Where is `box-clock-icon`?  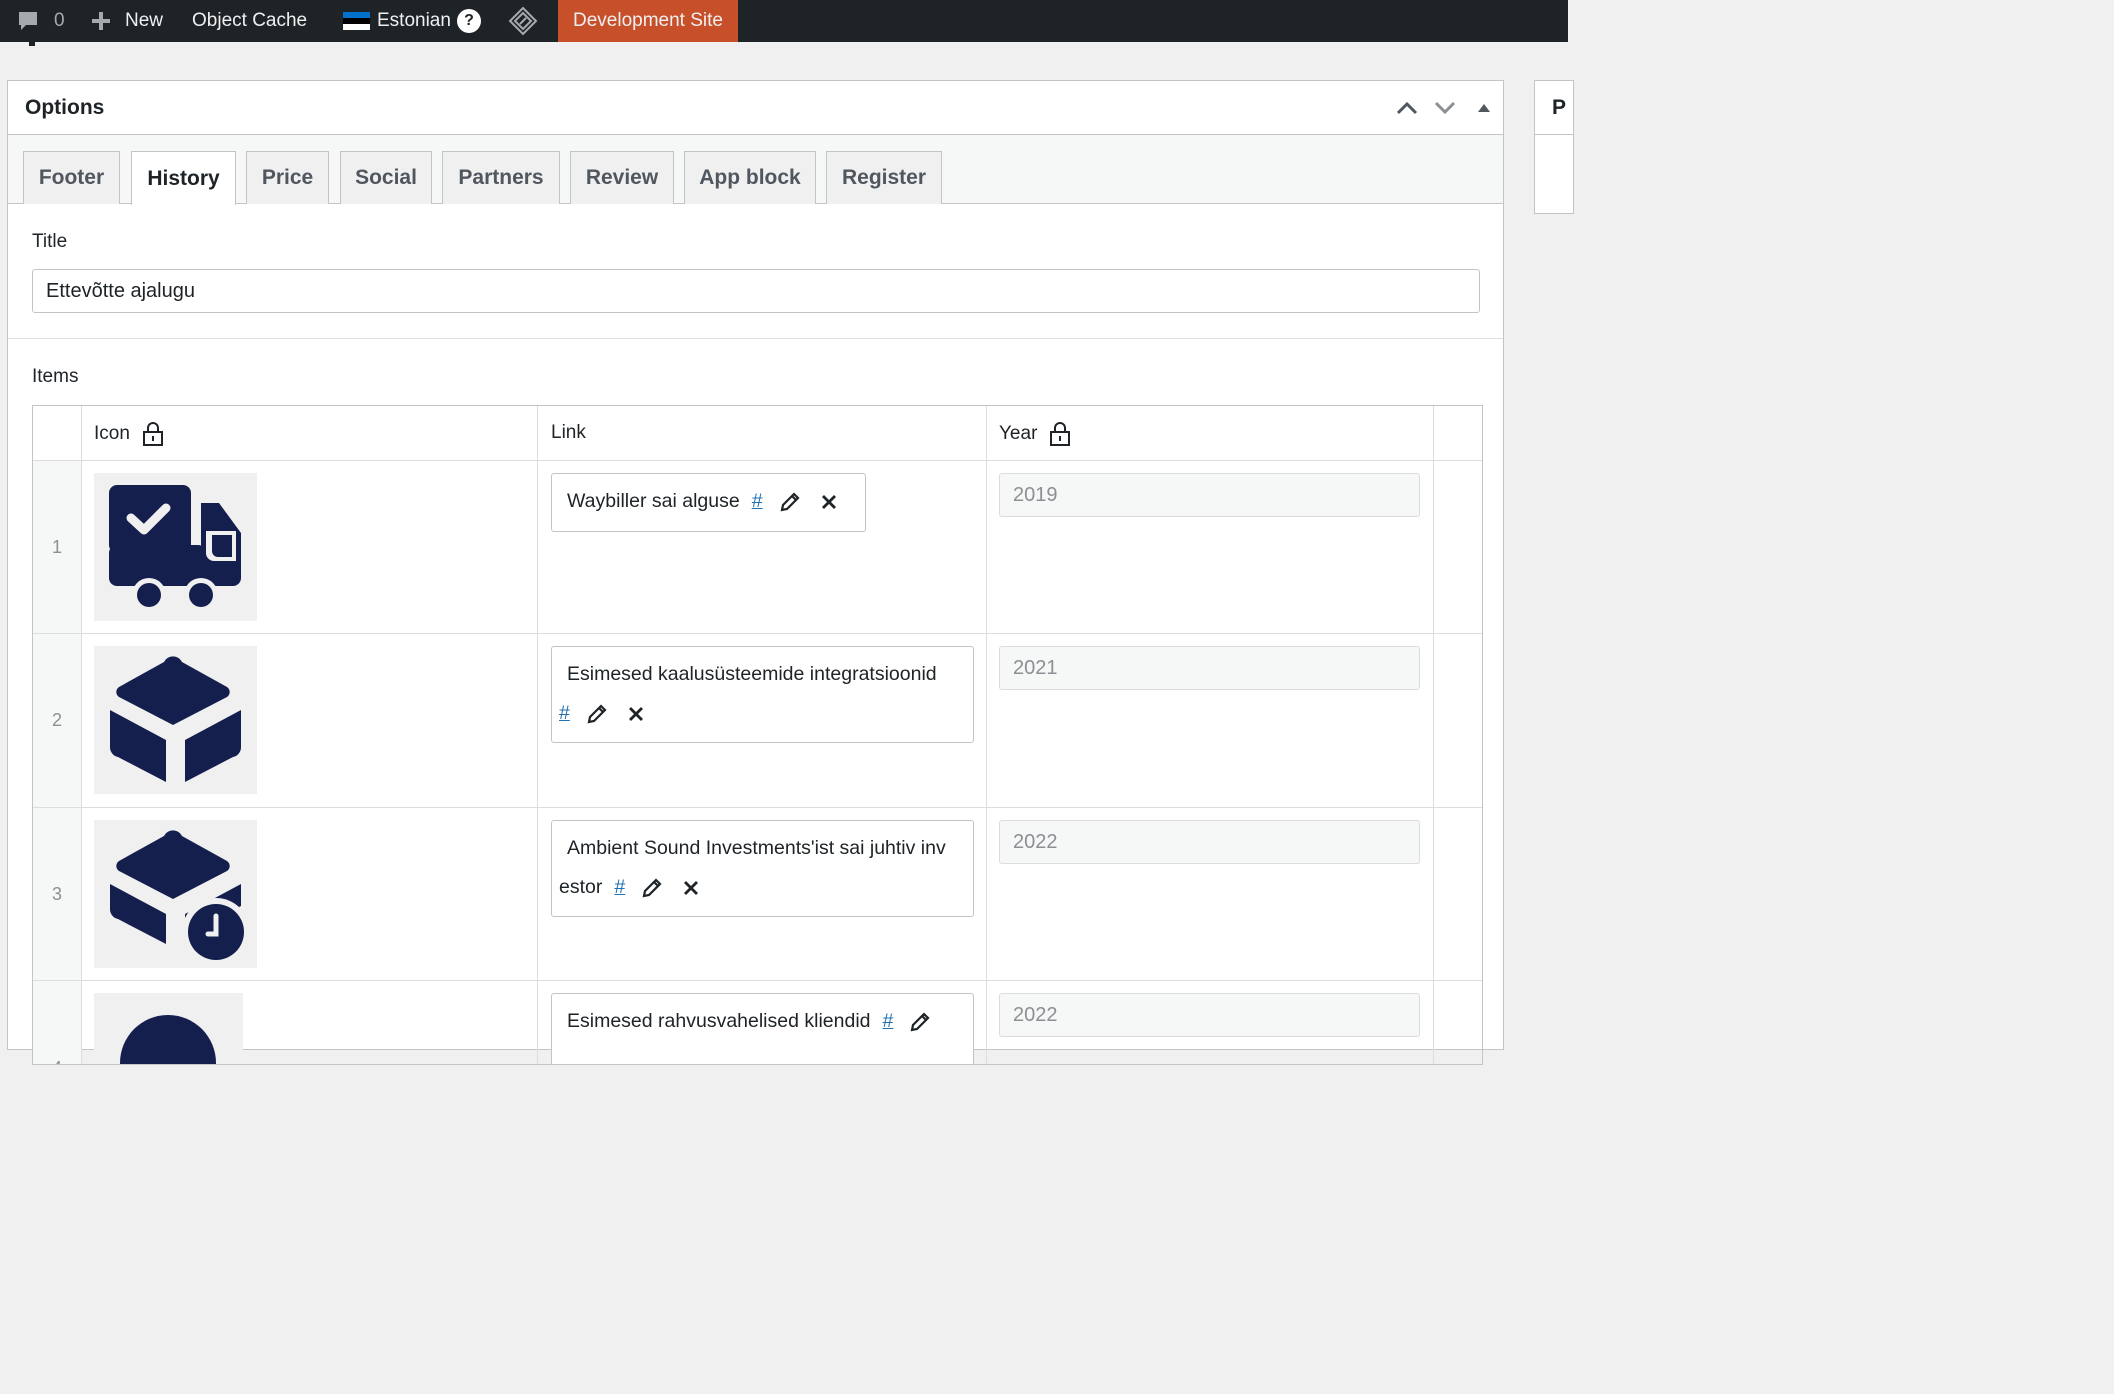
box-clock-icon is located at coordinates (179, 898).